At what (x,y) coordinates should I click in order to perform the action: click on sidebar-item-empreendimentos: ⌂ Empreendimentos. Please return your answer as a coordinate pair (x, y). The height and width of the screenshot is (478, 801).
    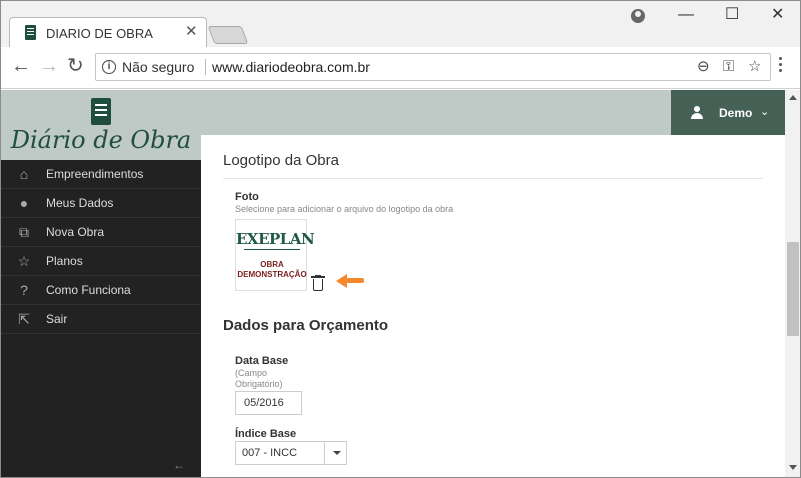
    Looking at the image, I should click on (101, 174).